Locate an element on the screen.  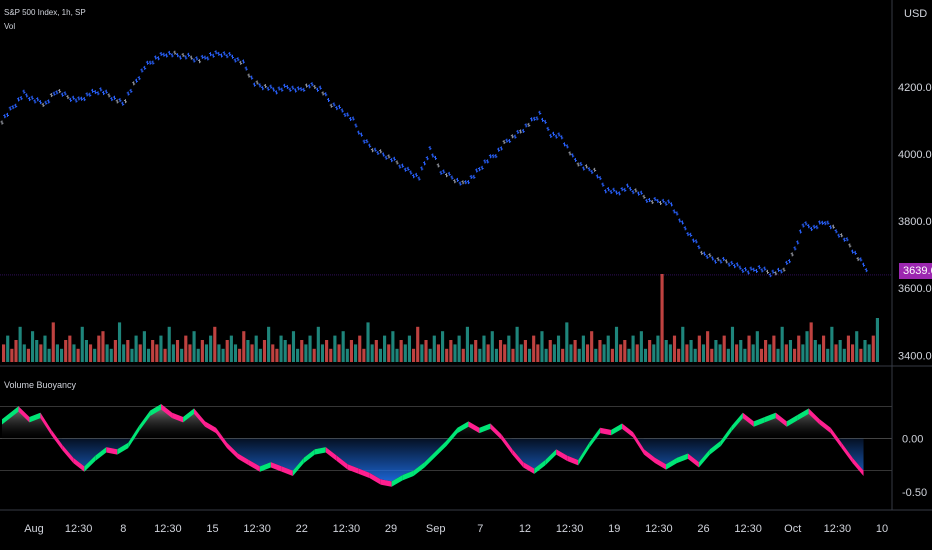
buoyancy-tick-label: -0.50 is located at coordinates (914, 493).